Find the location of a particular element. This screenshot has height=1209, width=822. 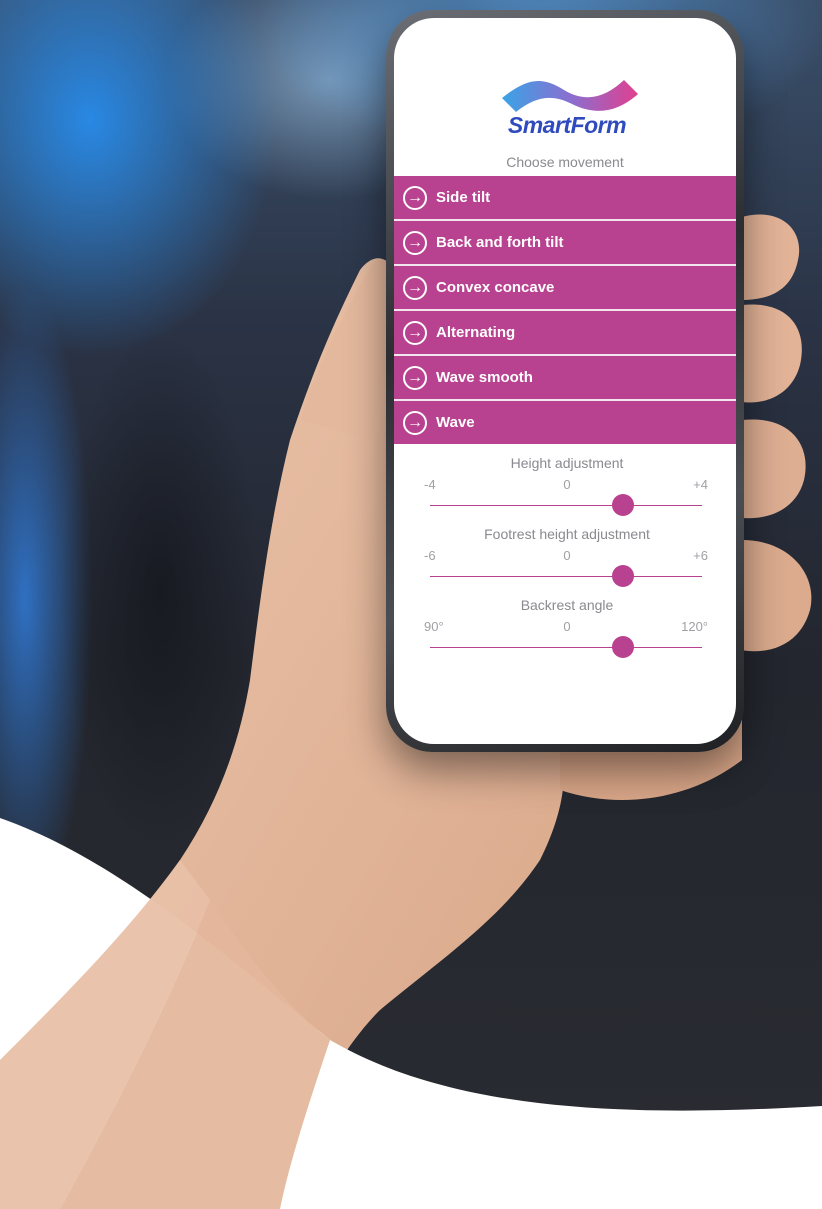

choose-movement-heading: Choose movement is located at coordinates (565, 162).